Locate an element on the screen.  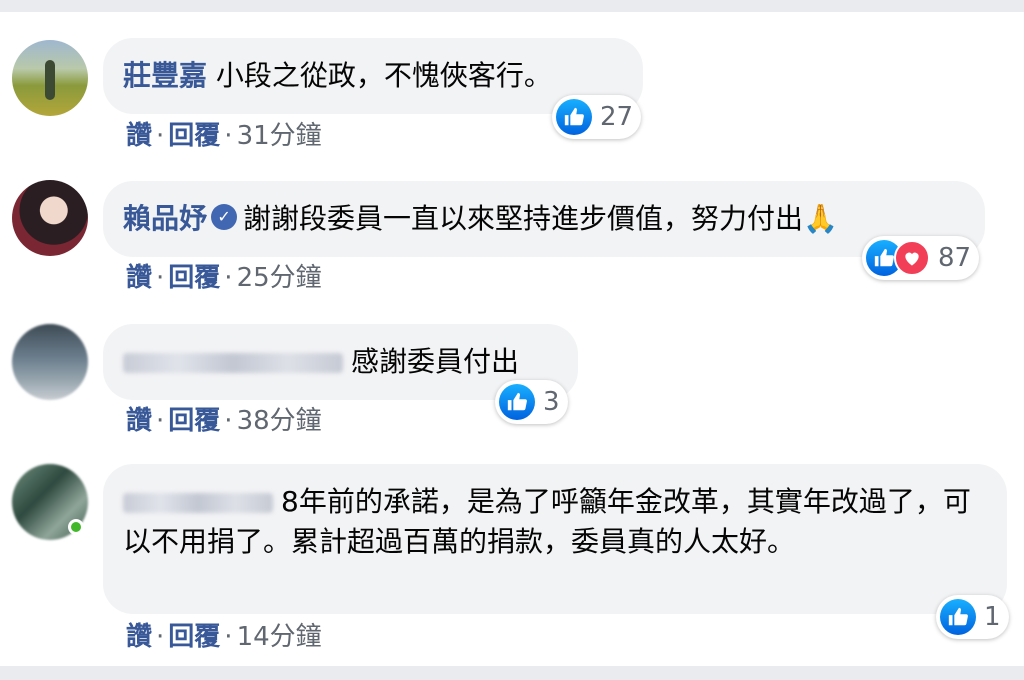
comment-bubble: 賴品妤 ✓ 謝謝段委員一直以來堅持進步價值，努力付出🙏 is located at coordinates (544, 219).